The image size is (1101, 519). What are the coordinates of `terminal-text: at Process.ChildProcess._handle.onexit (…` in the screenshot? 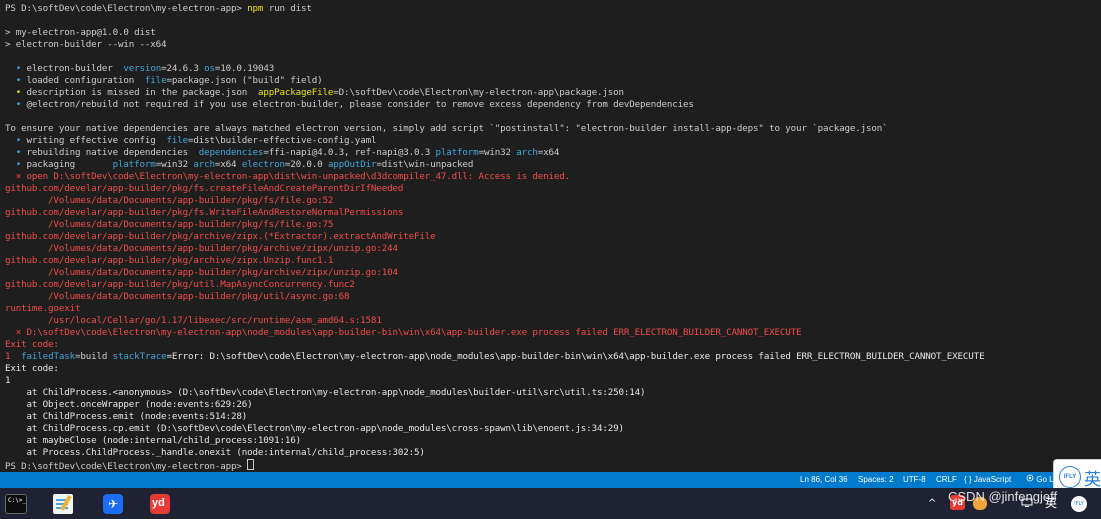 It's located at (215, 452).